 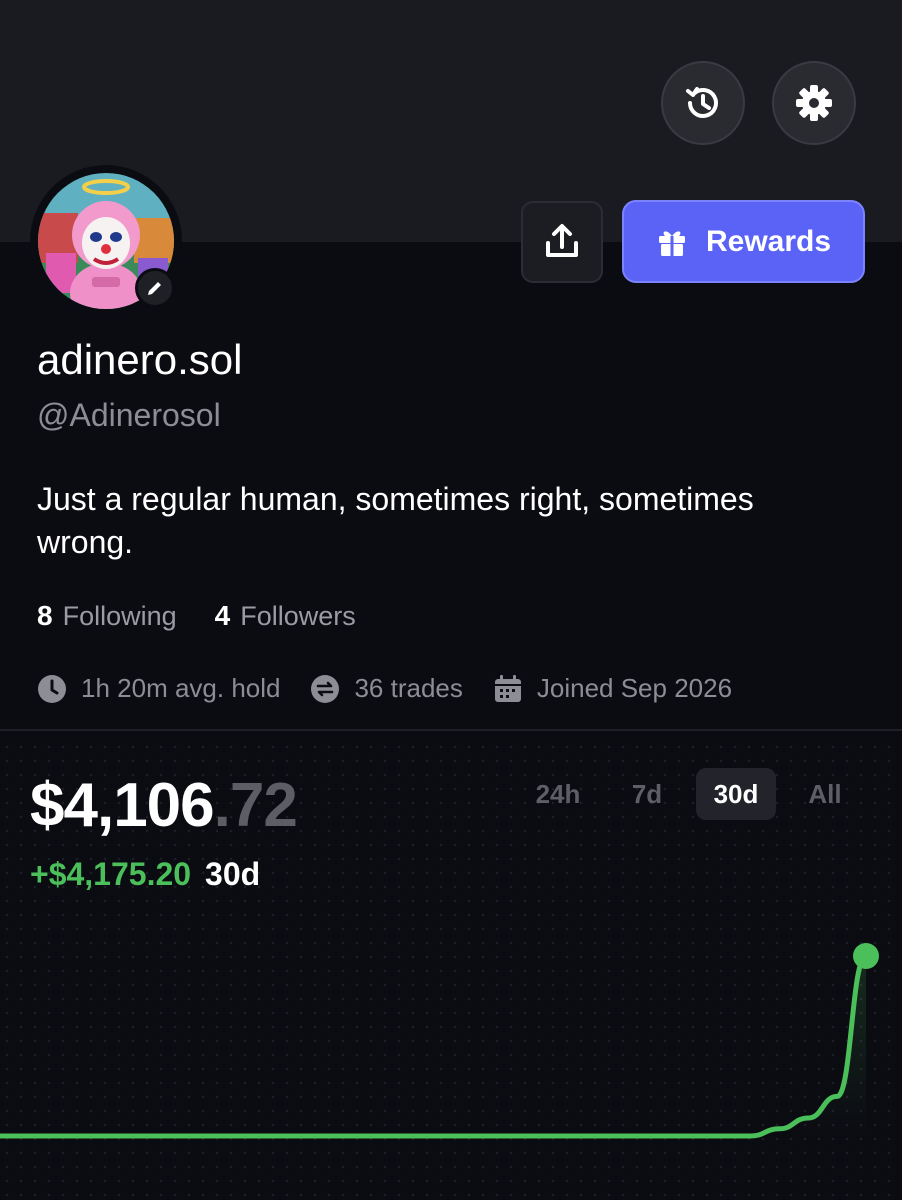 I want to click on chart-area-fill, so click(x=433, y=1046).